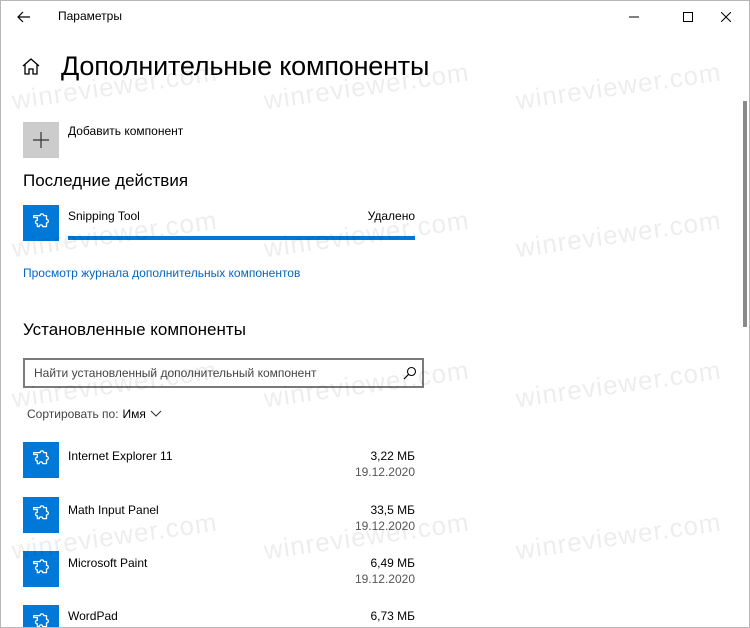  Describe the element at coordinates (106, 180) in the screenshot. I see `recent-actions-heading: Последние действия` at that location.